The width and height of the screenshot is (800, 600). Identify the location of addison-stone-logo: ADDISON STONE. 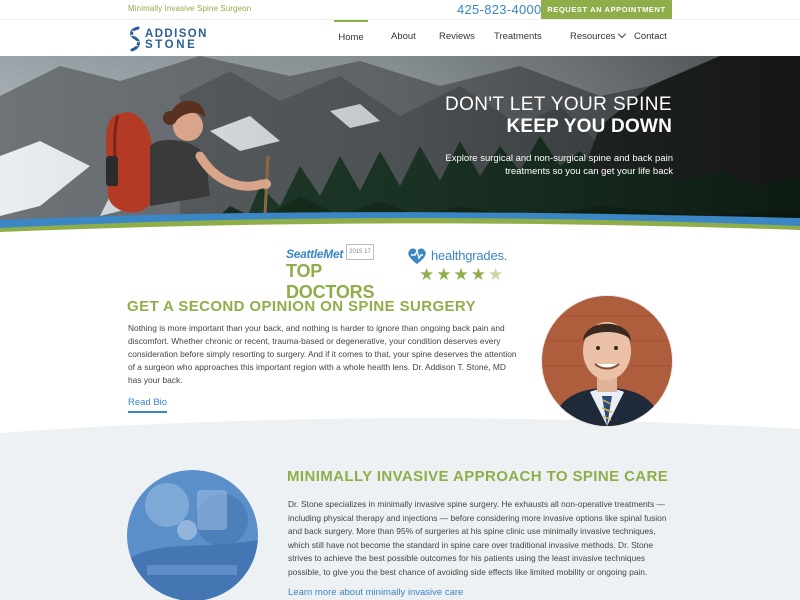
(171, 39).